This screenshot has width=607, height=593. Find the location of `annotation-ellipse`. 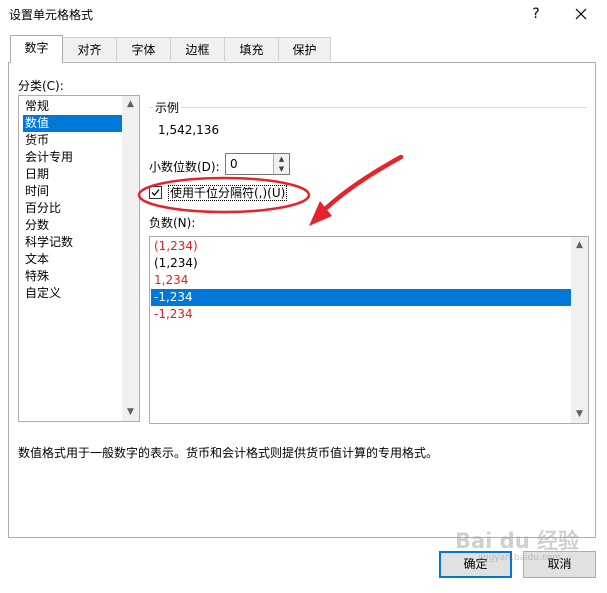

annotation-ellipse is located at coordinates (224, 195).